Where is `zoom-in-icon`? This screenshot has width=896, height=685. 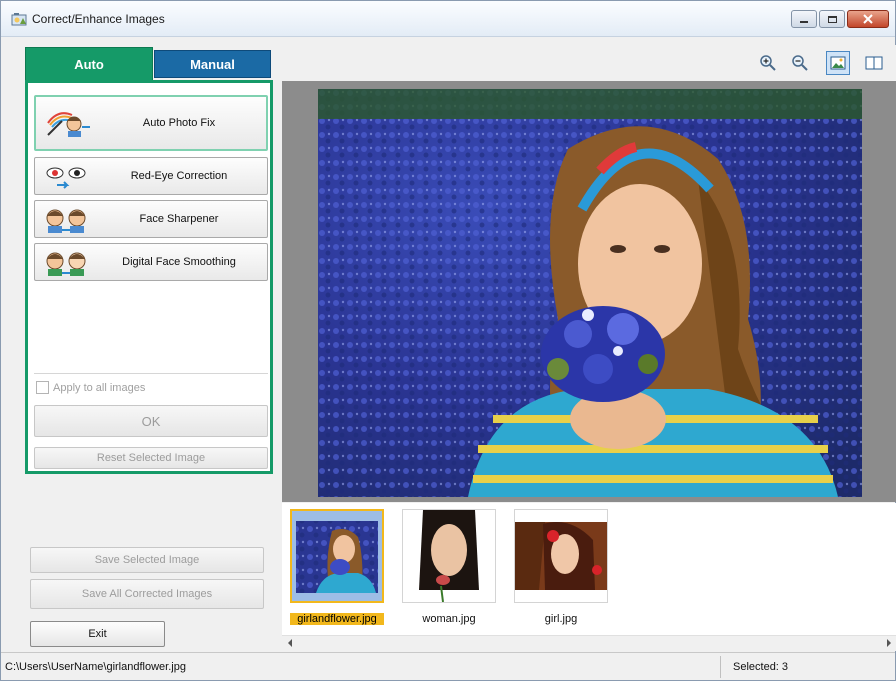
zoom-in-icon is located at coordinates (768, 63).